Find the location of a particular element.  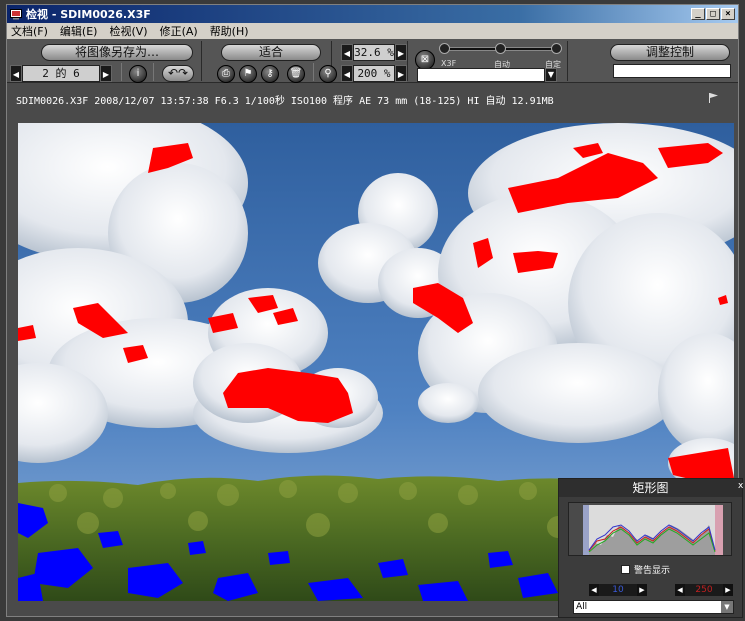

rotate-right-icon: ↷ is located at coordinates (183, 73).